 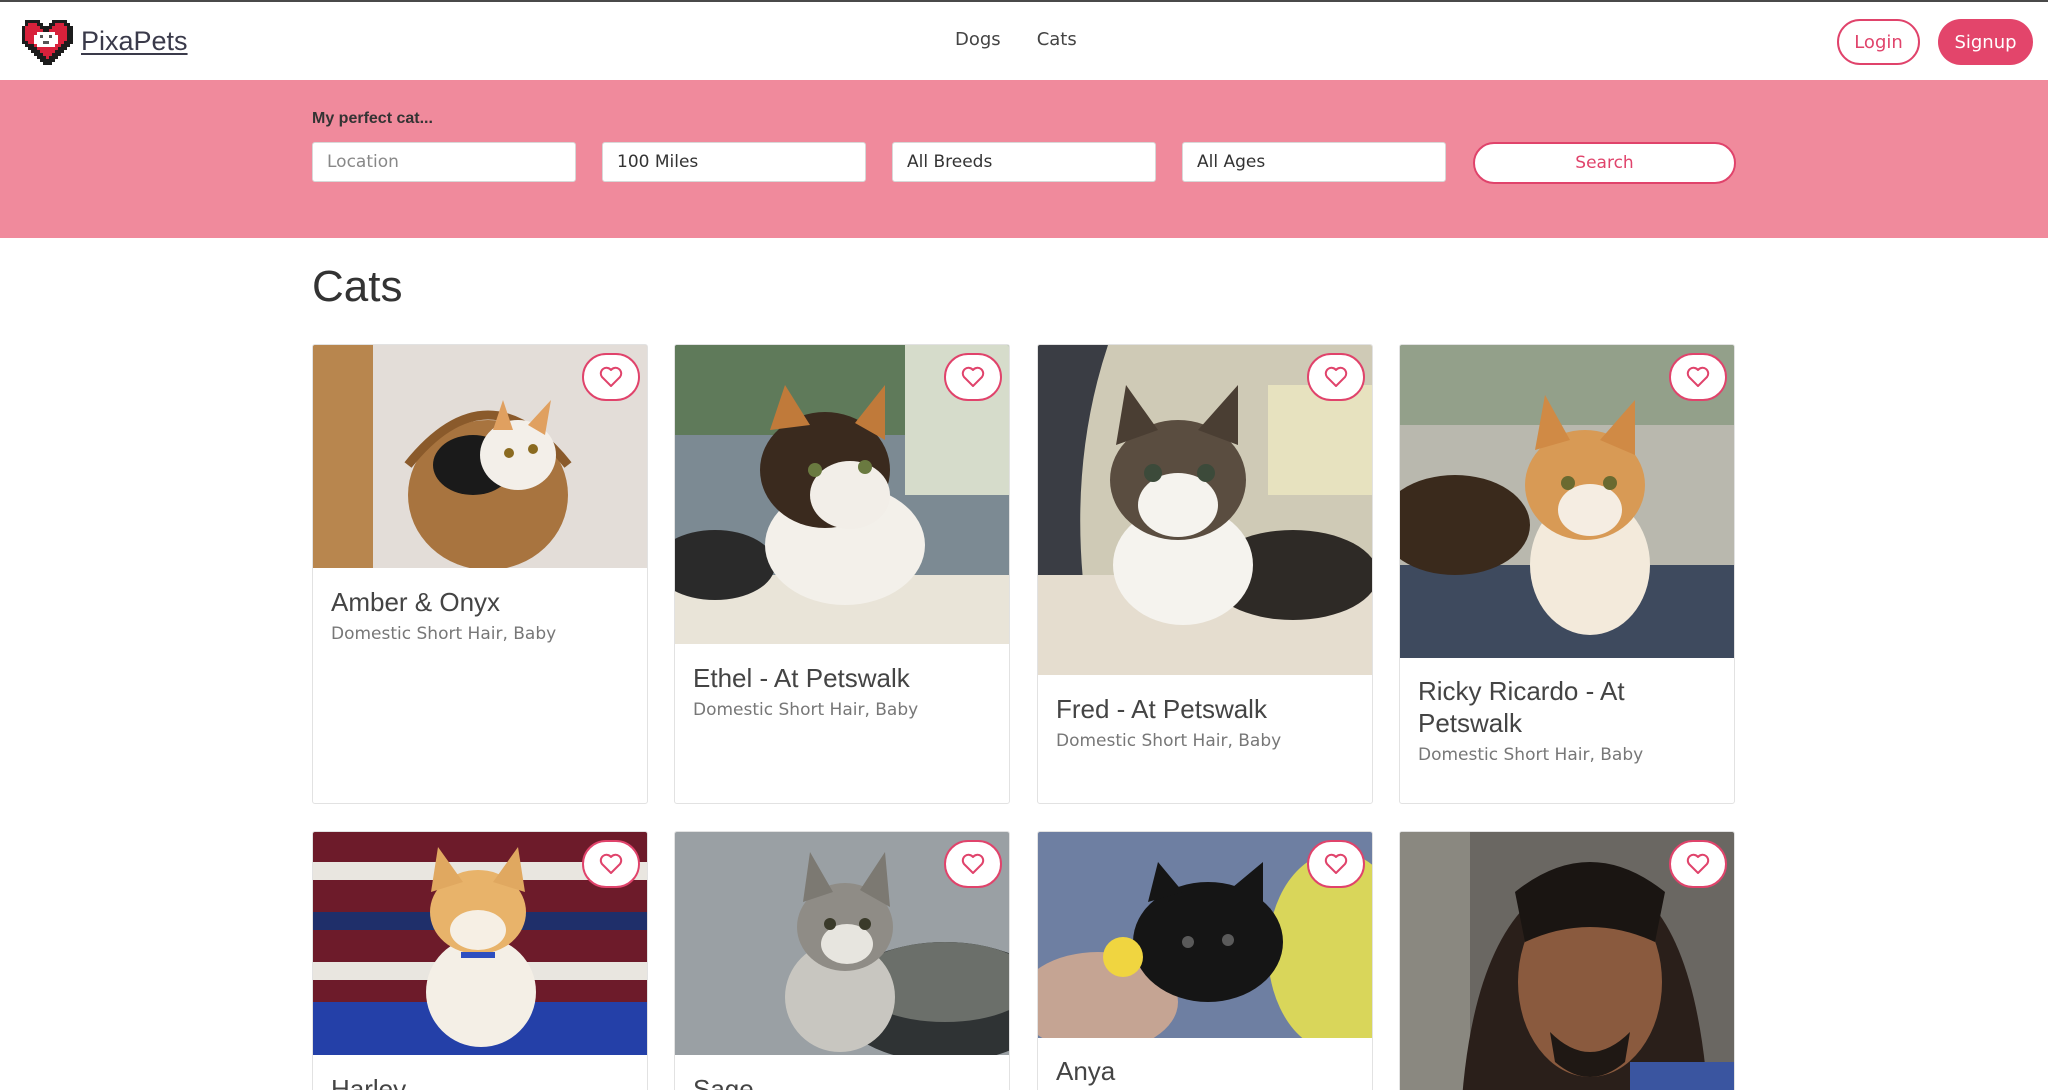 I want to click on site-header: PixaPets Dogs Cats Login Signup, so click(x=1024, y=41).